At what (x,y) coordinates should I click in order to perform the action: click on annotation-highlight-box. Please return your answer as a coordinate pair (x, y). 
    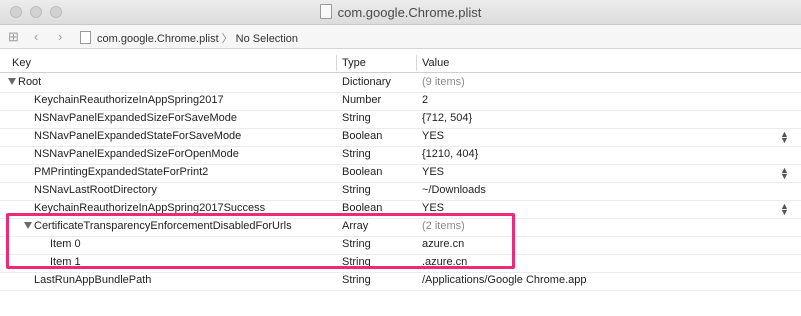
    Looking at the image, I should click on (260, 241).